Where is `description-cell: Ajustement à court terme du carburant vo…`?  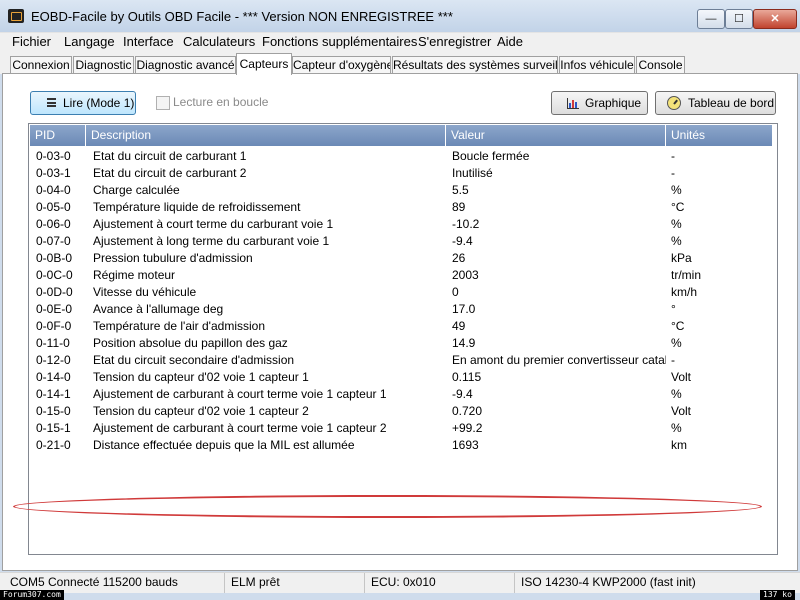 description-cell: Ajustement à court terme du carburant vo… is located at coordinates (213, 224).